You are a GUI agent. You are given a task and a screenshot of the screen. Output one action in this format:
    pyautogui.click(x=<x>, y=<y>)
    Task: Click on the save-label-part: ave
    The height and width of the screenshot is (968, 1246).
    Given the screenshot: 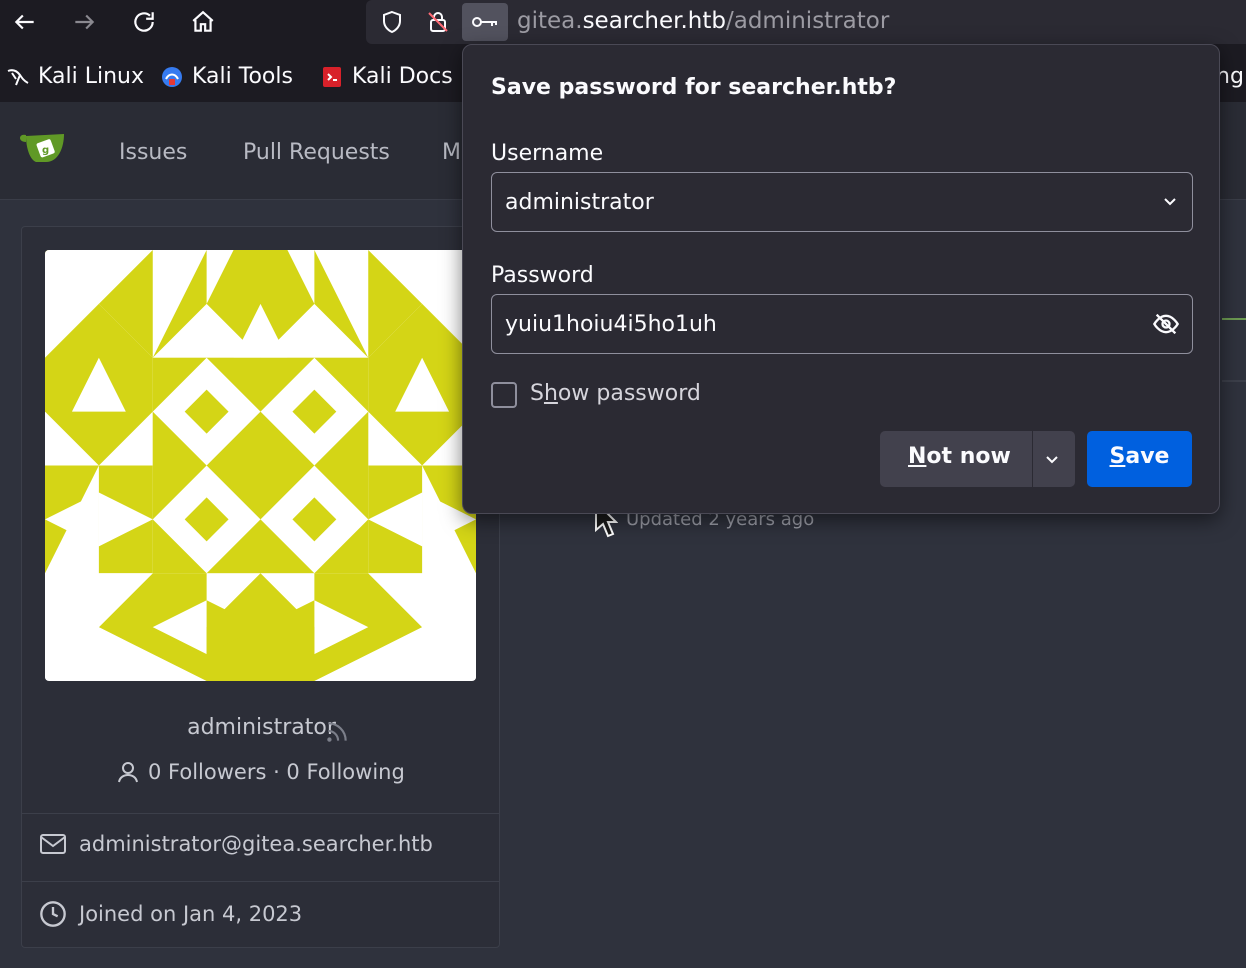 What is the action you would take?
    pyautogui.click(x=1147, y=456)
    